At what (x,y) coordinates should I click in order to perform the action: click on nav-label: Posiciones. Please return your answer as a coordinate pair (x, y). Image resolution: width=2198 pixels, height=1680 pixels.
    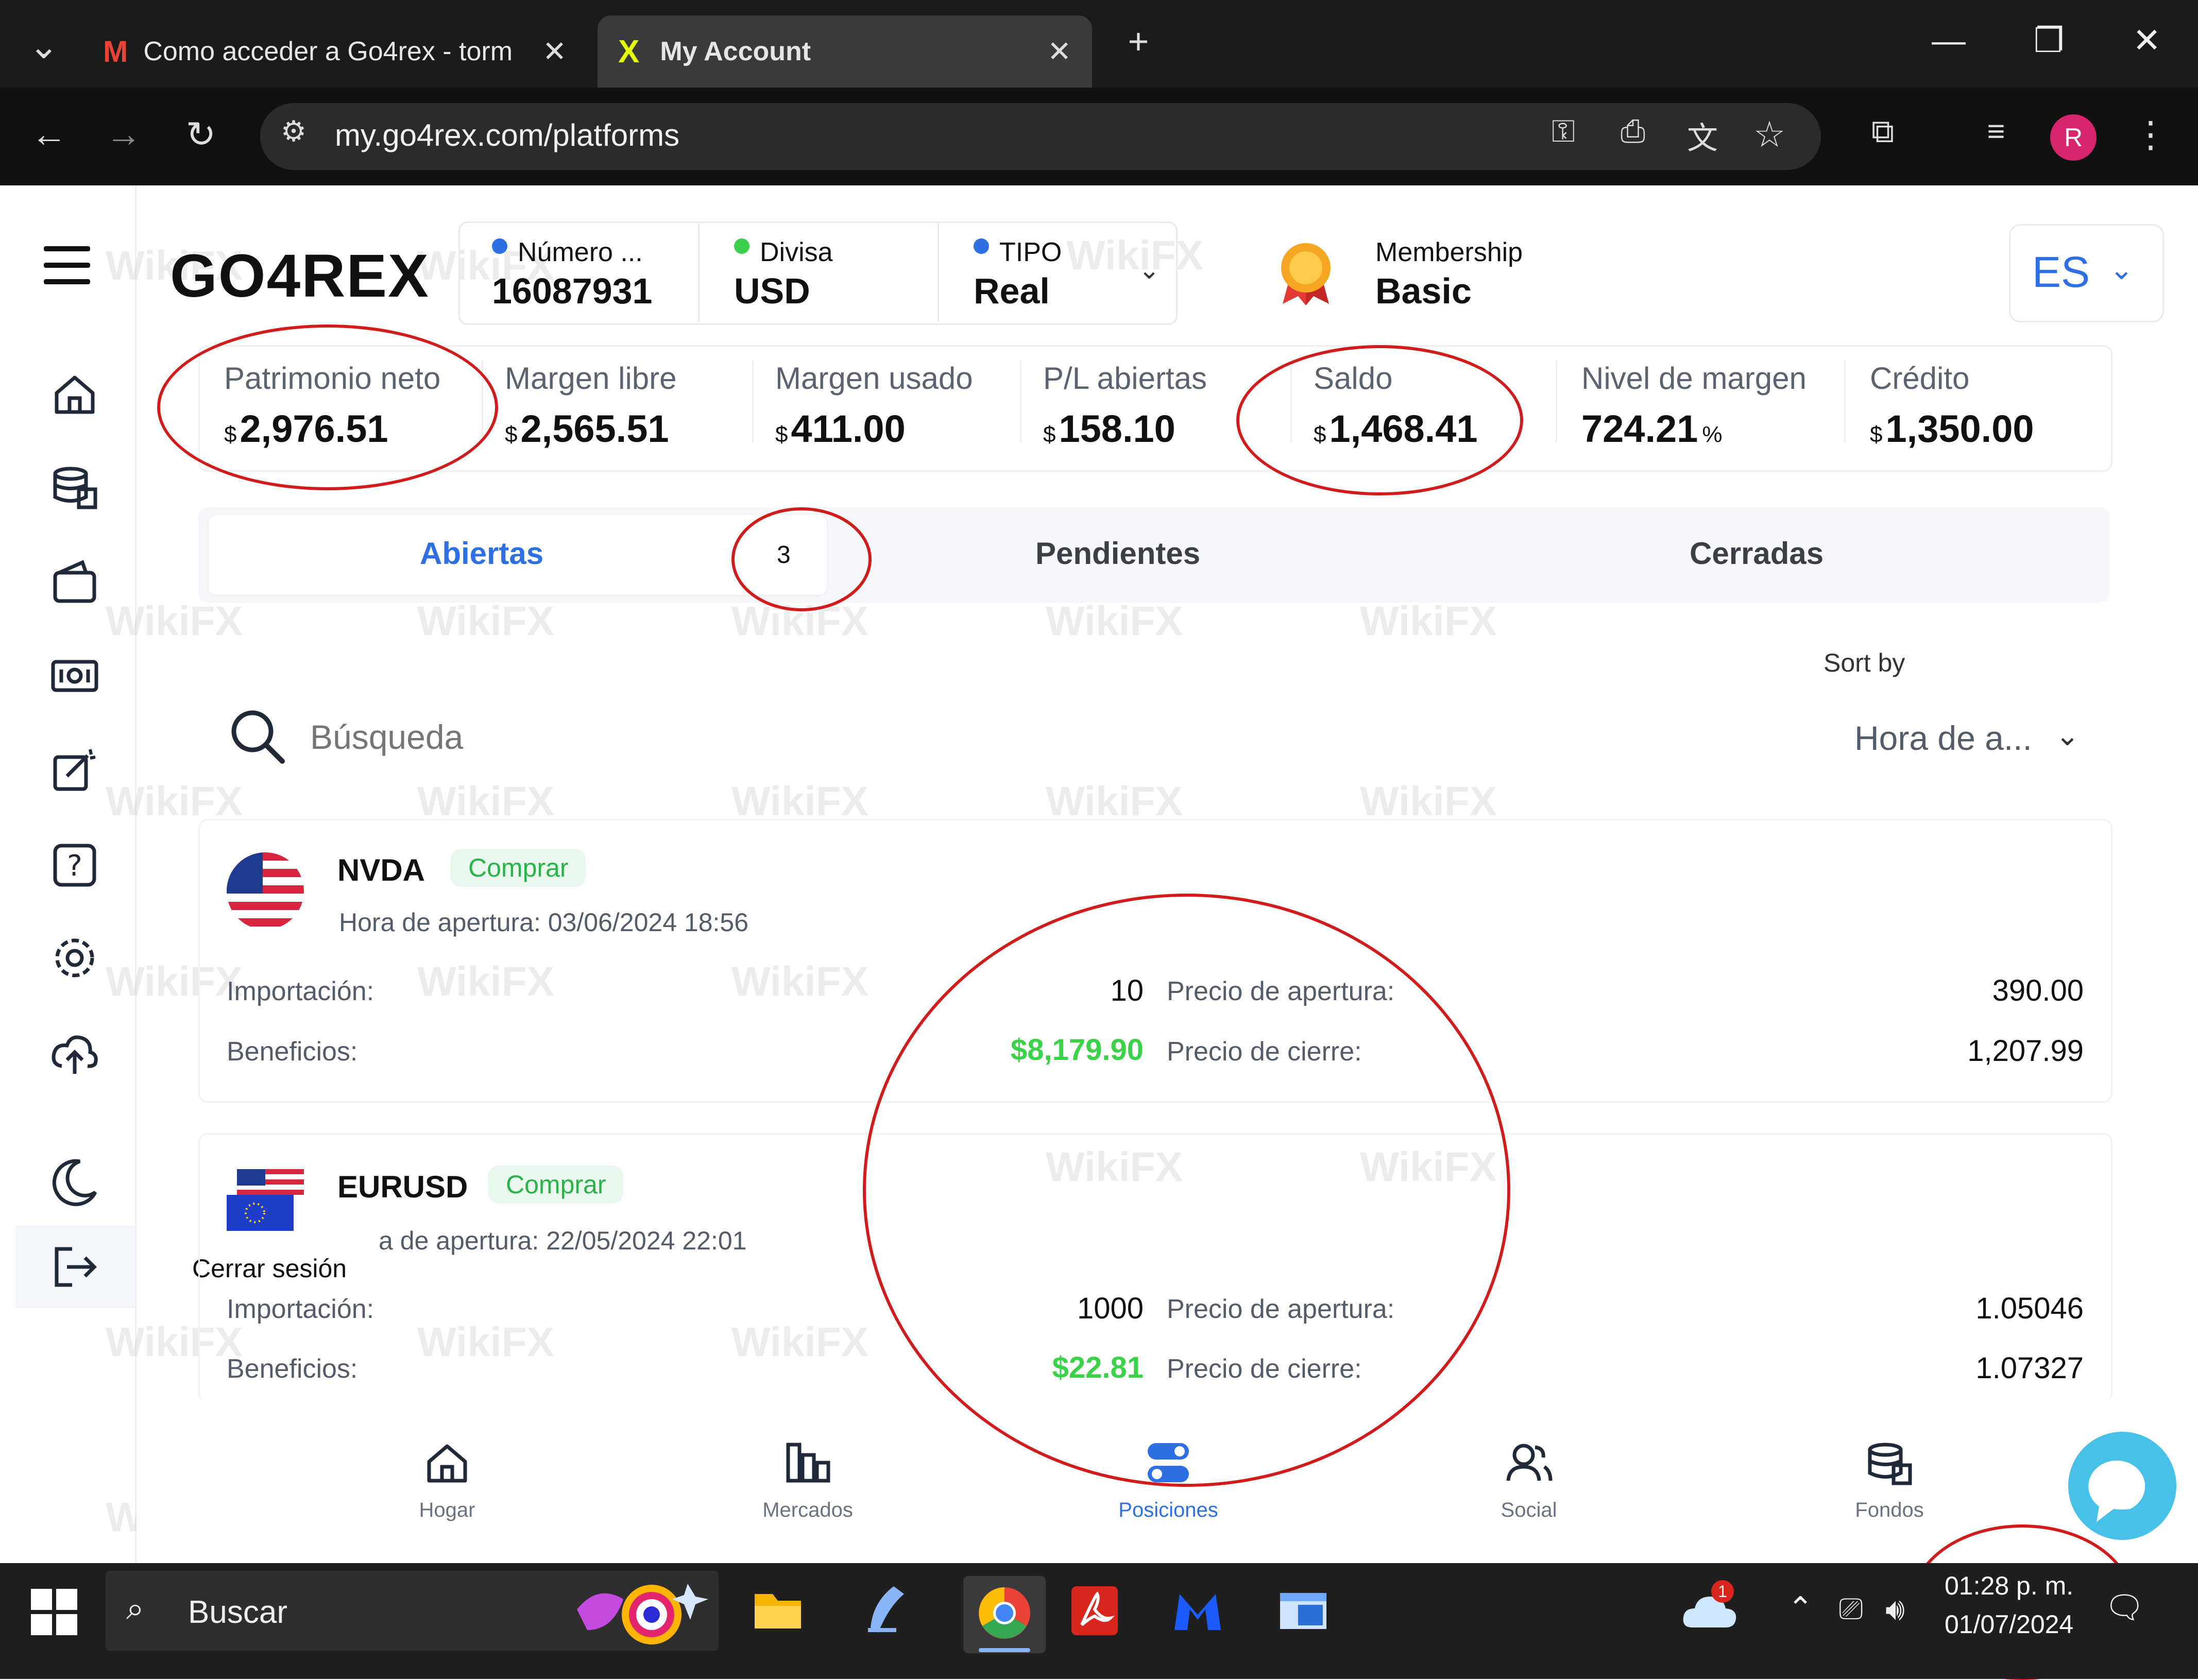
    Looking at the image, I should click on (1168, 1510).